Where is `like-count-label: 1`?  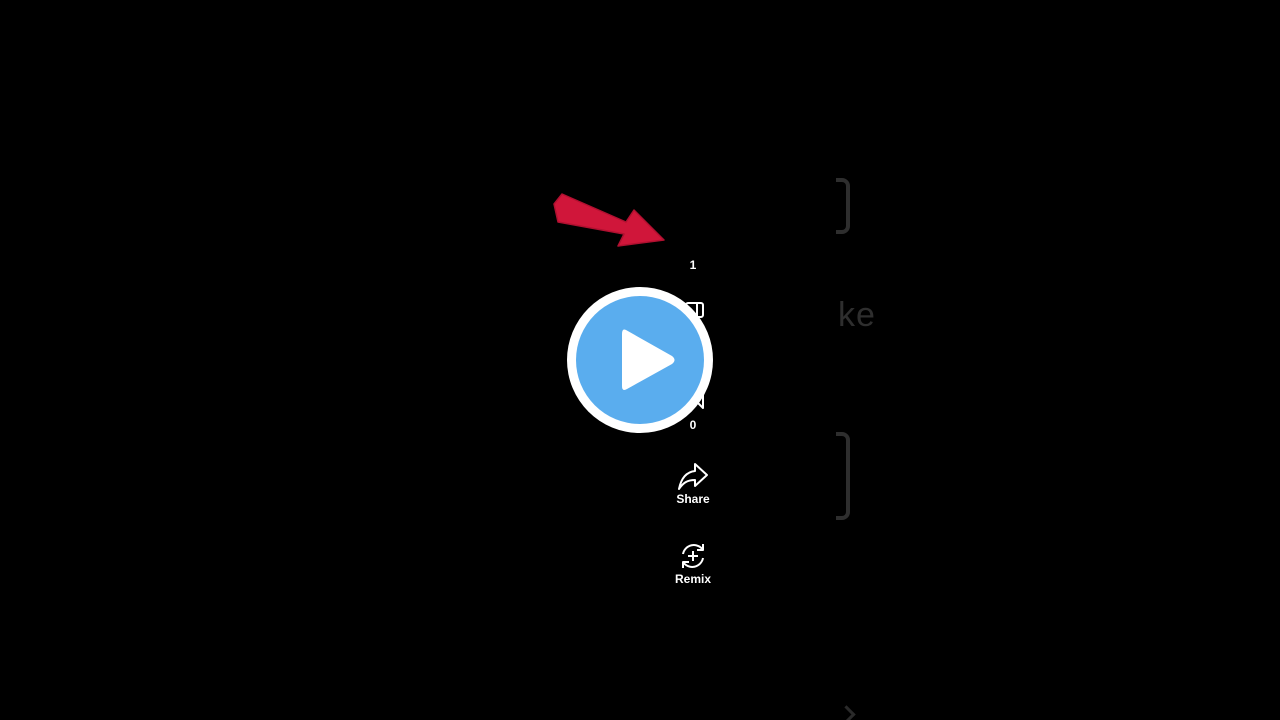 like-count-label: 1 is located at coordinates (693, 265).